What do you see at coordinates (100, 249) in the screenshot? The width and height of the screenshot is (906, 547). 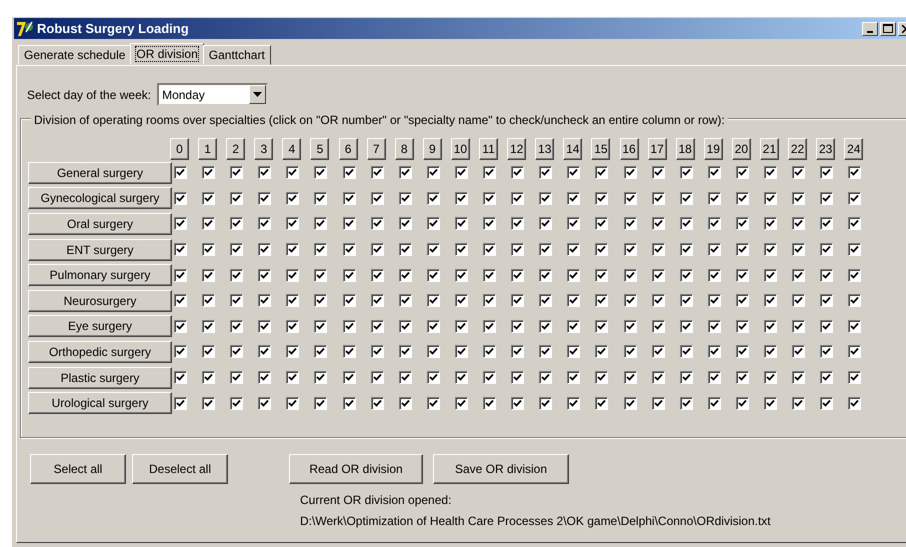 I see `specialty-button: ENT surgery` at bounding box center [100, 249].